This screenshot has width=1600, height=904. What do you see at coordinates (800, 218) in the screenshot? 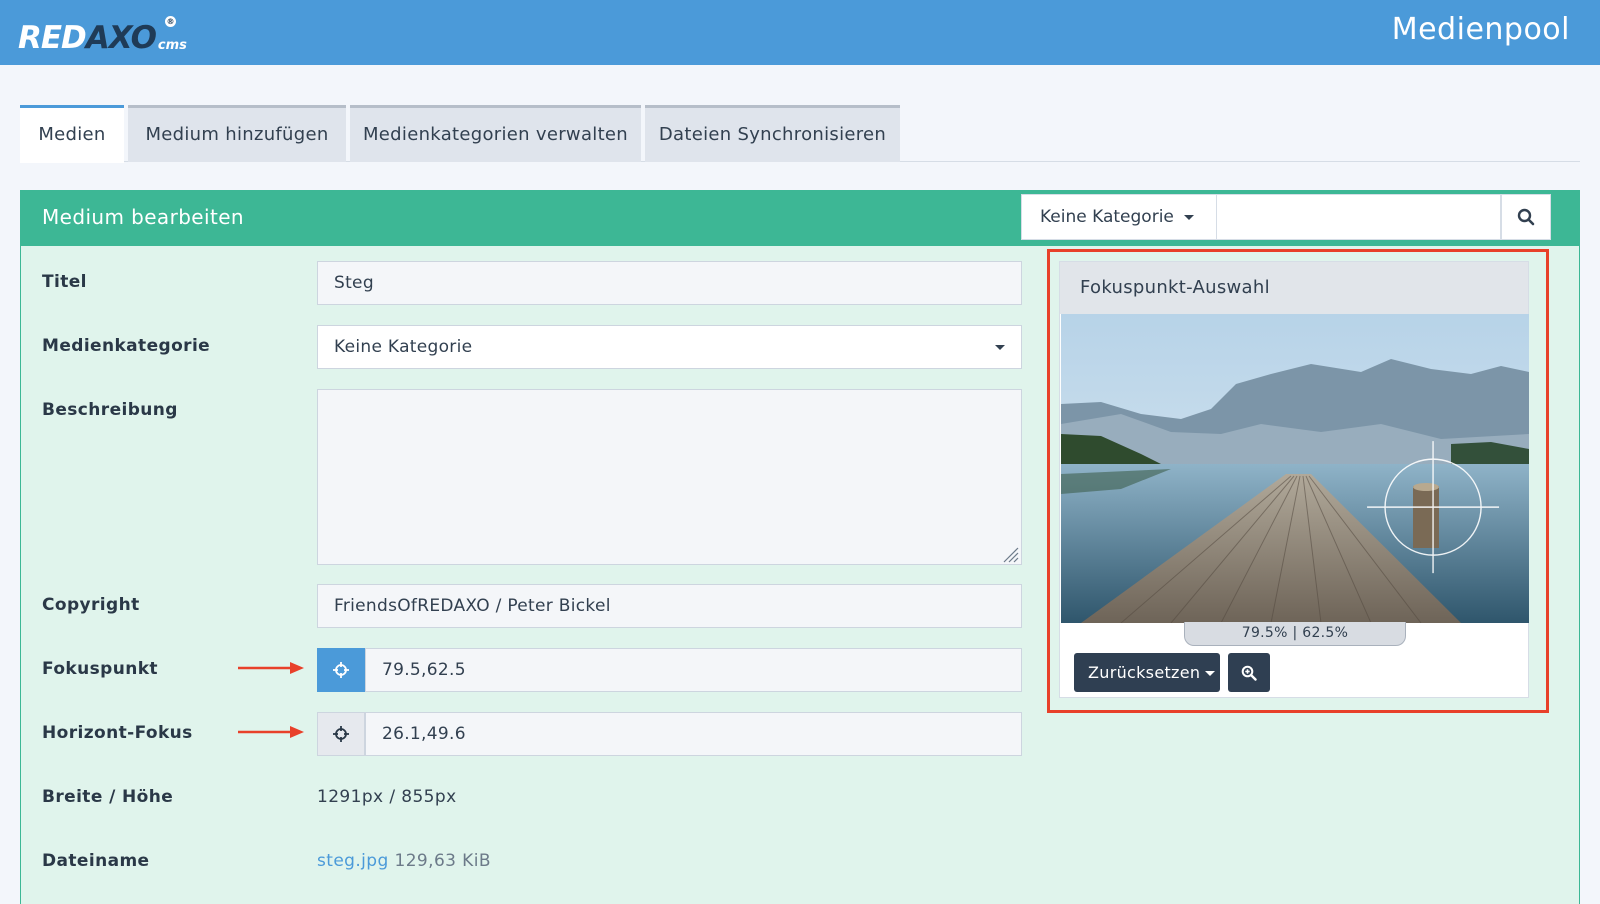
I see `panel-header: Medium bearbeiten Keine Kategorie` at bounding box center [800, 218].